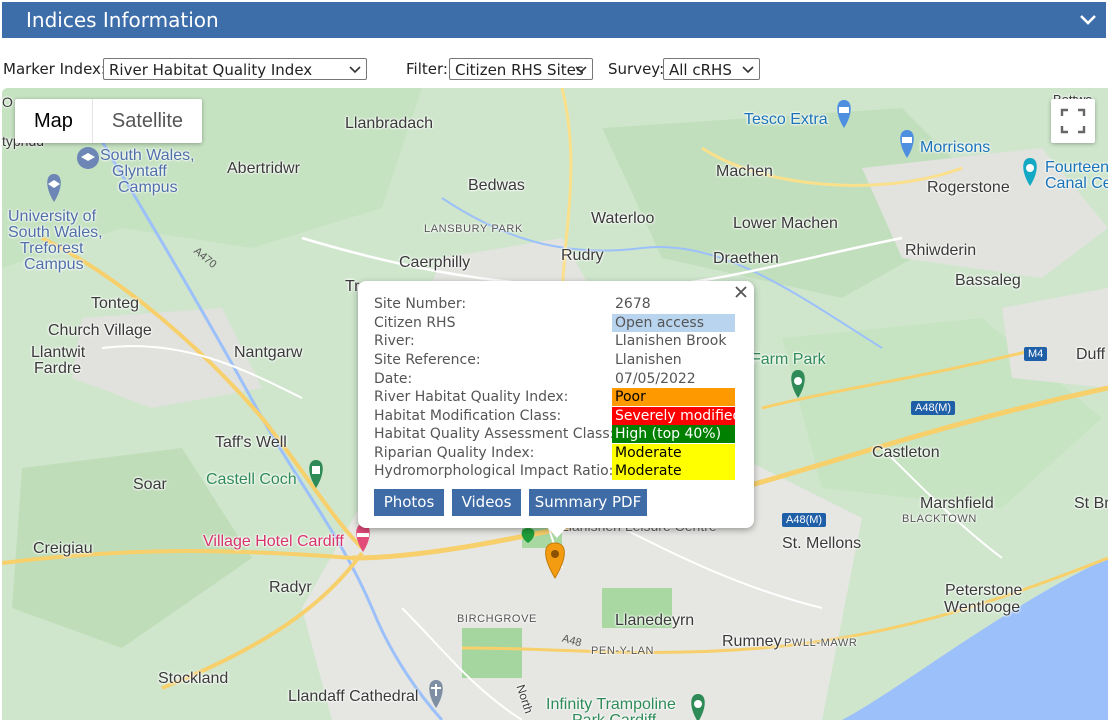 The height and width of the screenshot is (720, 1108). Describe the element at coordinates (147, 121) in the screenshot. I see `map-type-satellite-button: Satellite` at that location.